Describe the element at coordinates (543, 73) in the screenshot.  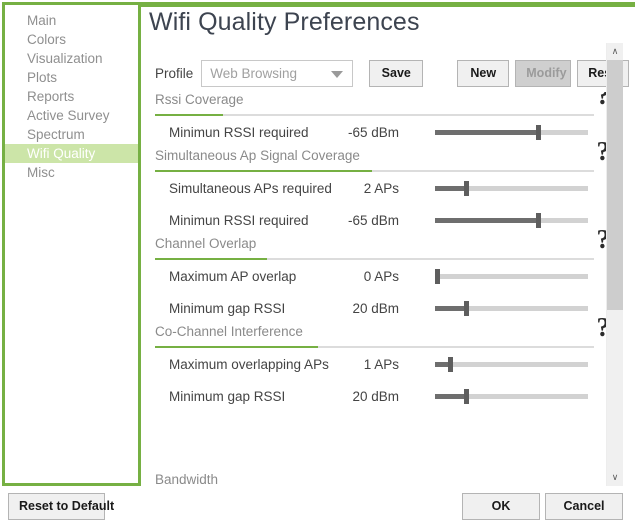
I see `modify-button: Modify` at that location.